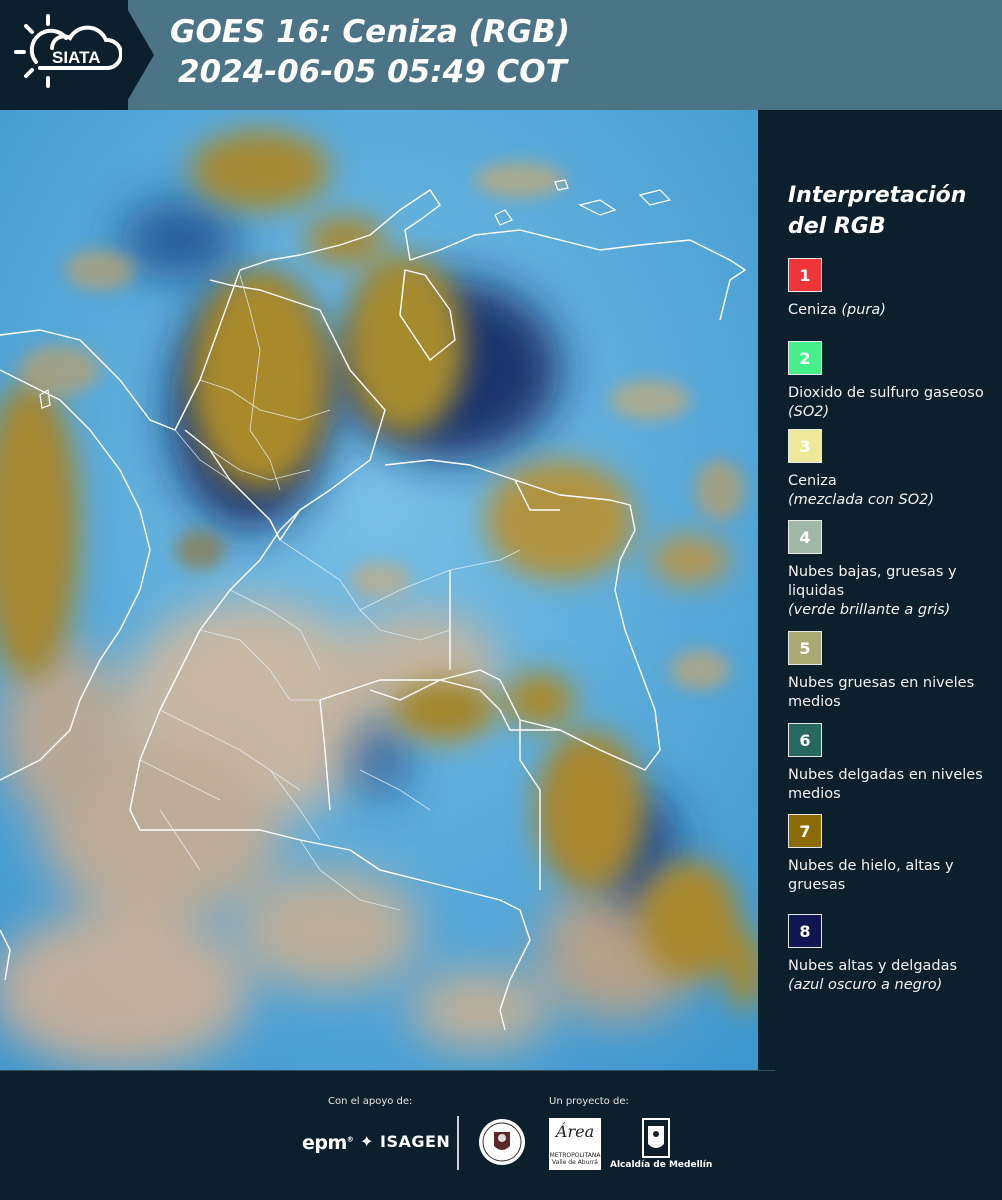 The width and height of the screenshot is (1002, 1200). I want to click on project-label: Un proyecto de:, so click(589, 1101).